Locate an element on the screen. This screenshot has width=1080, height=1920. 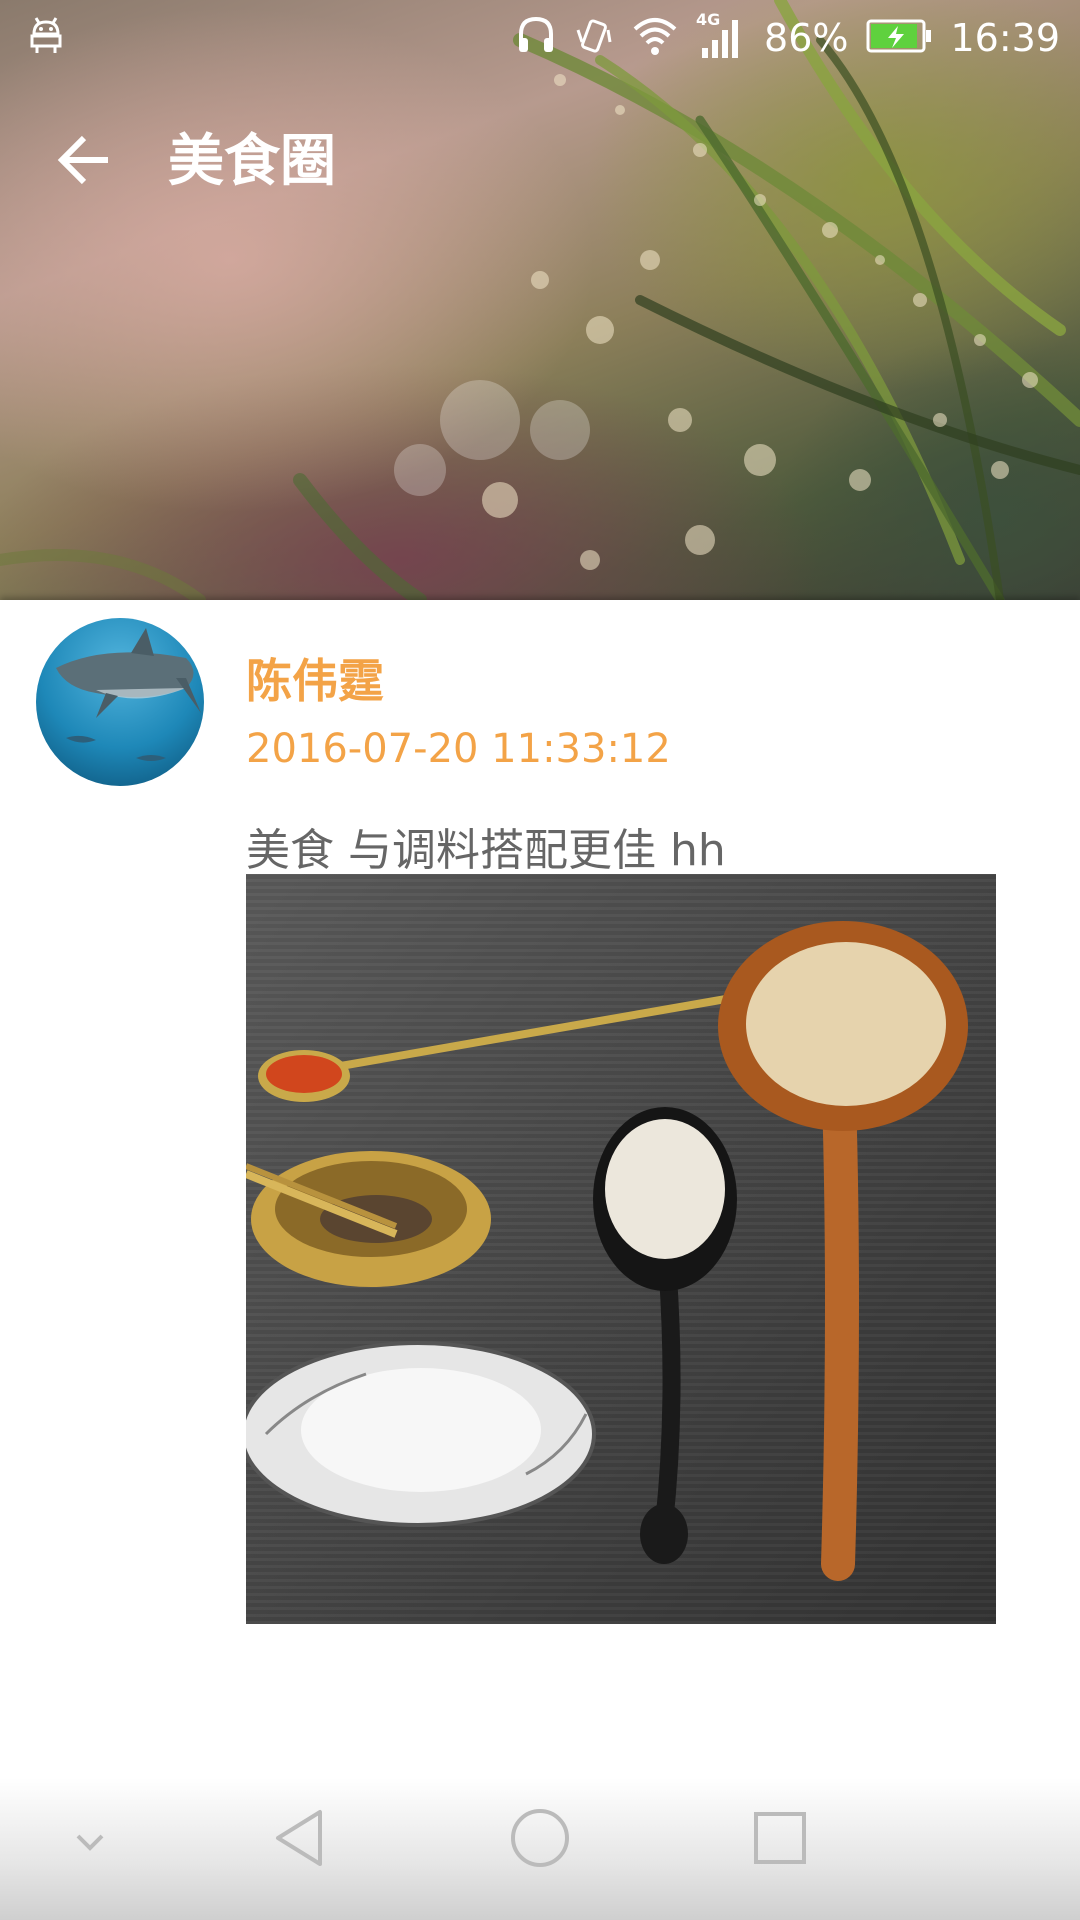
status-bar: 4G 86% 16:39 is located at coordinates (540, 38).